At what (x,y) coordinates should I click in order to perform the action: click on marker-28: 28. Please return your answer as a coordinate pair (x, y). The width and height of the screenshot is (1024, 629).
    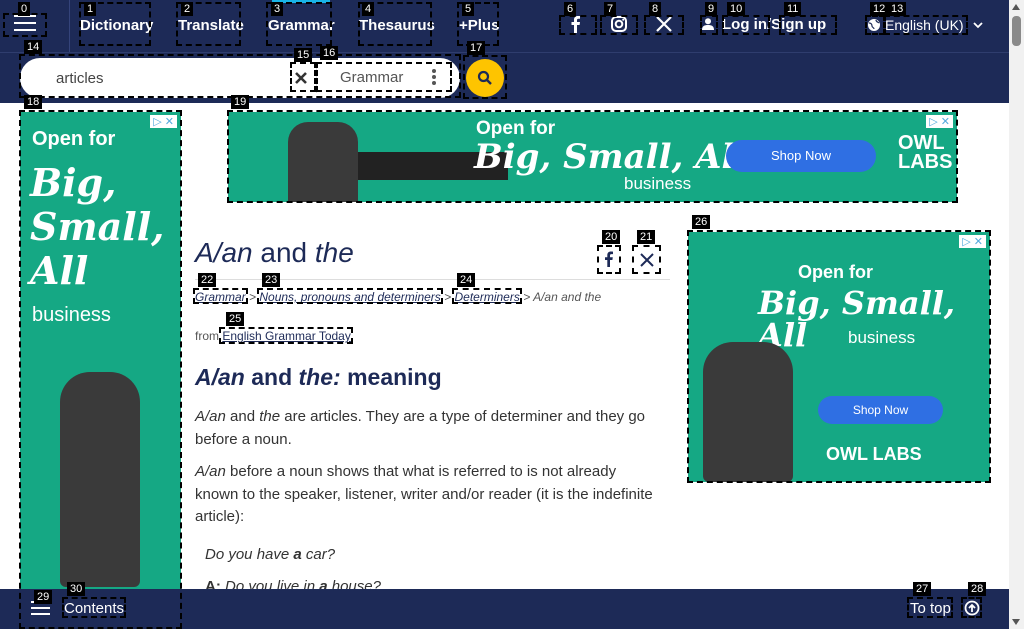
    Looking at the image, I should click on (977, 589).